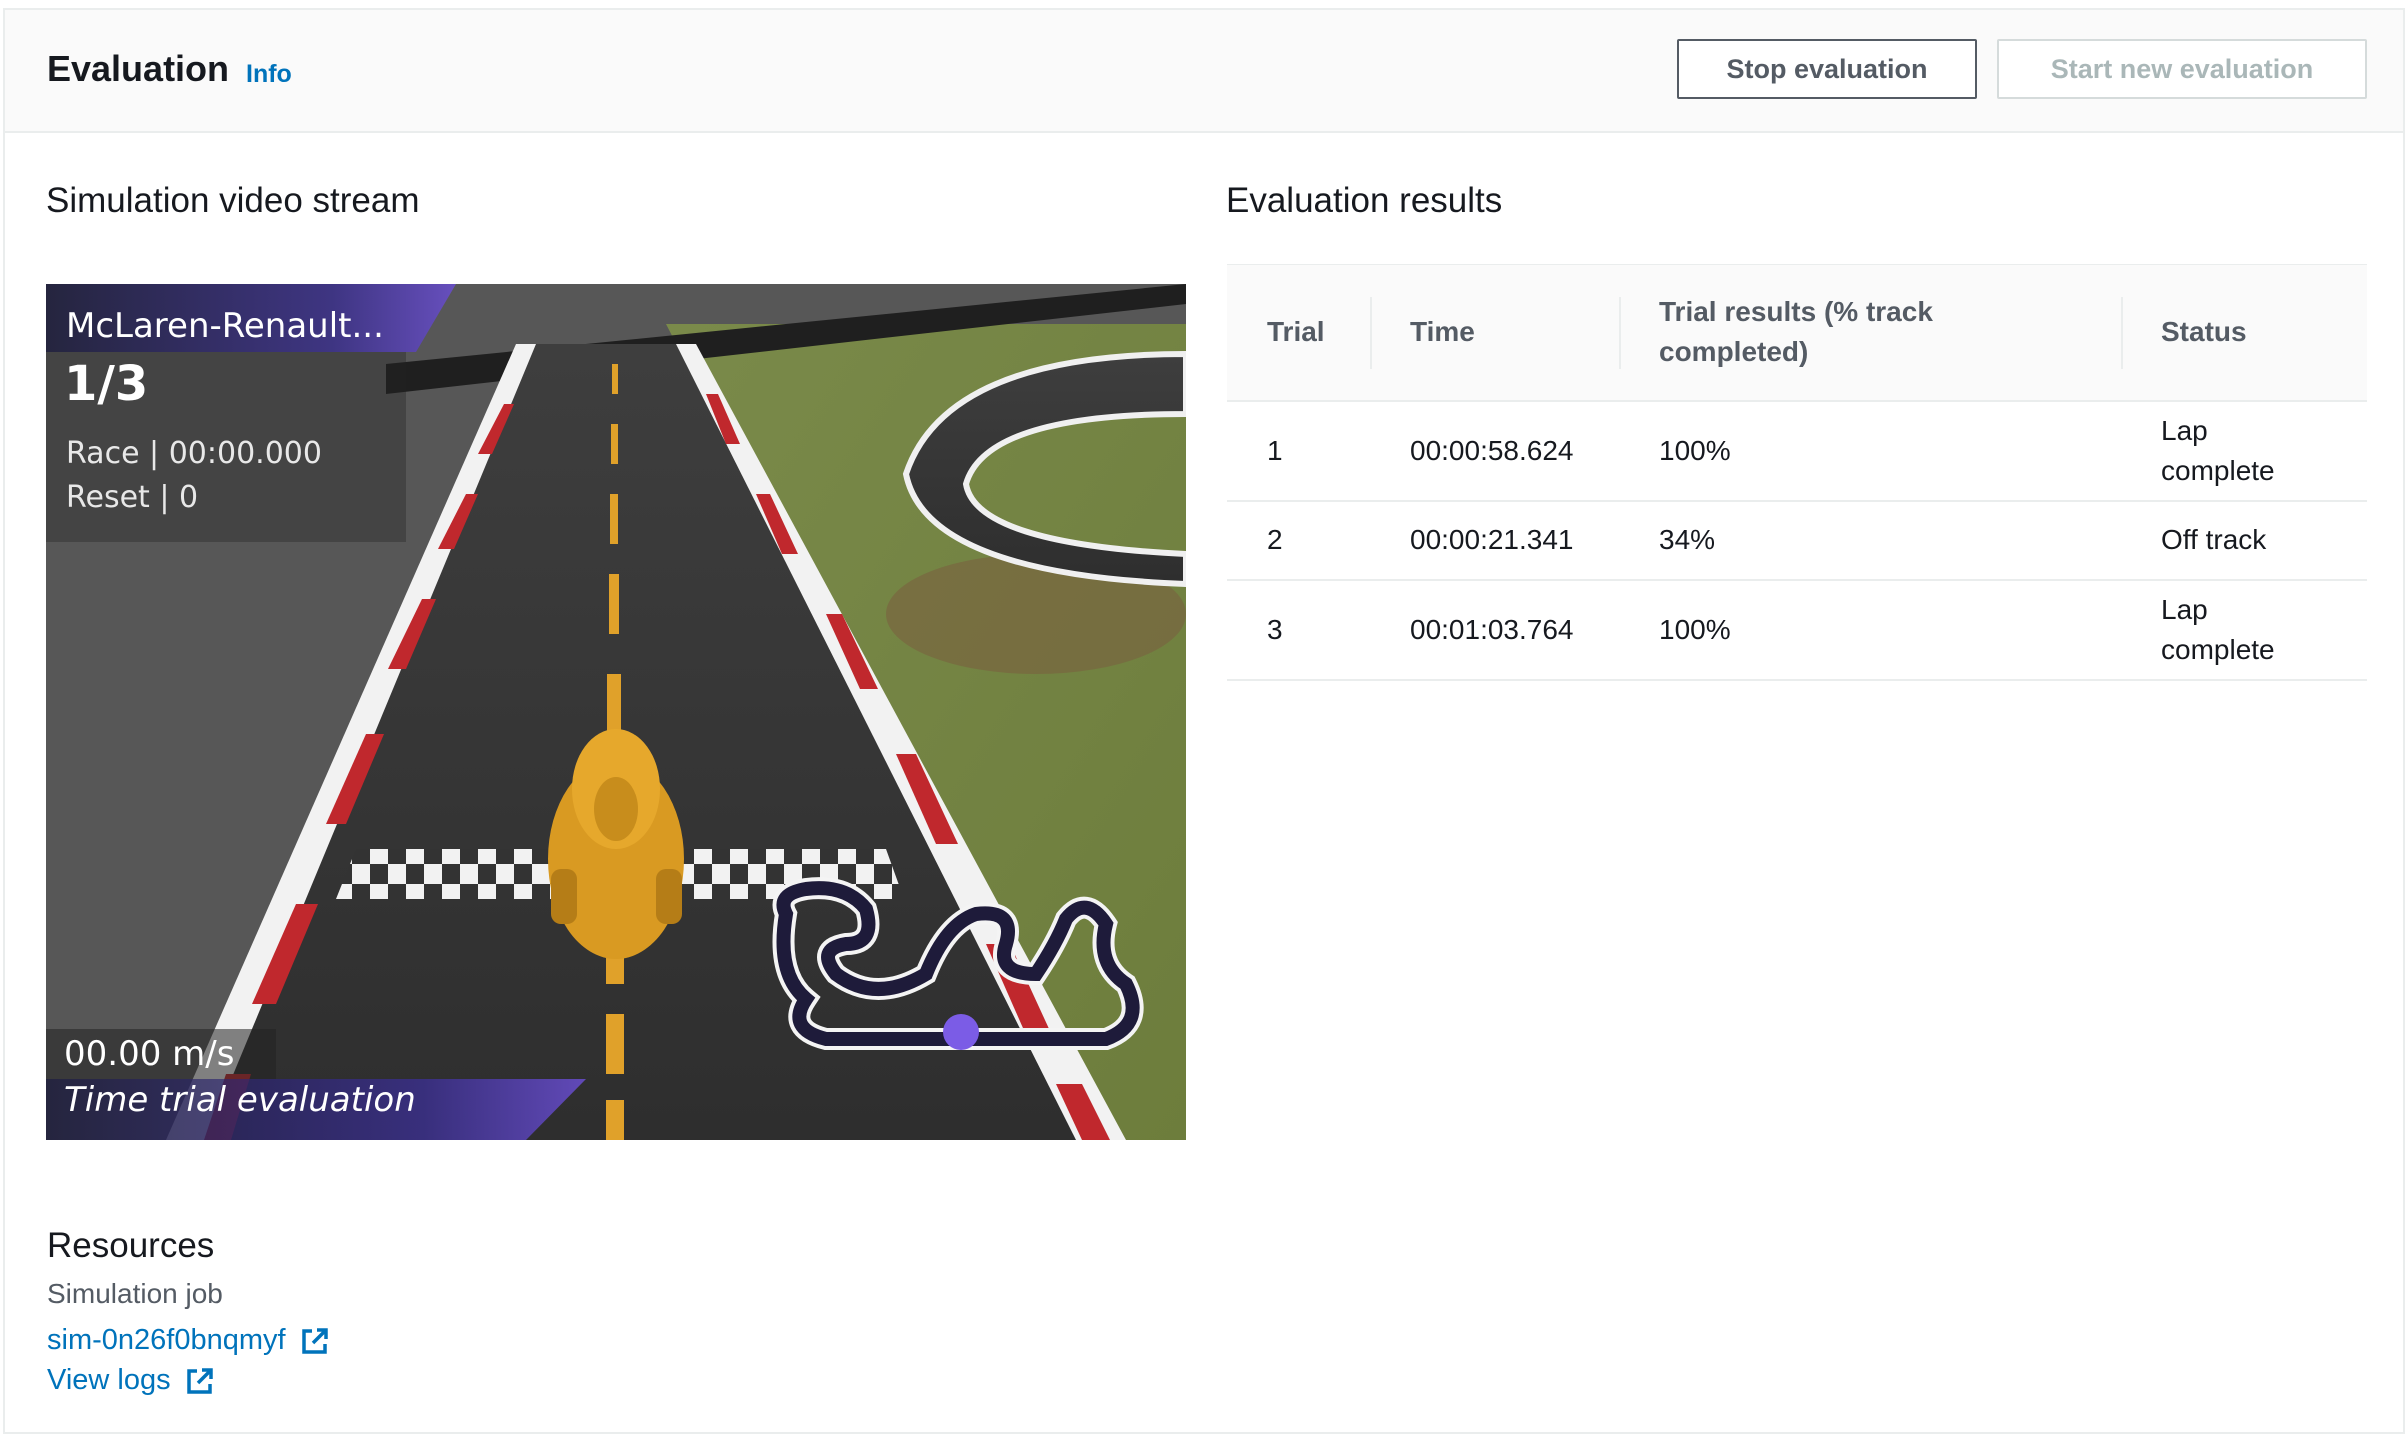 The image size is (2408, 1434). I want to click on simulation-job-link: sim-0n26f0bnqmyf, so click(188, 1340).